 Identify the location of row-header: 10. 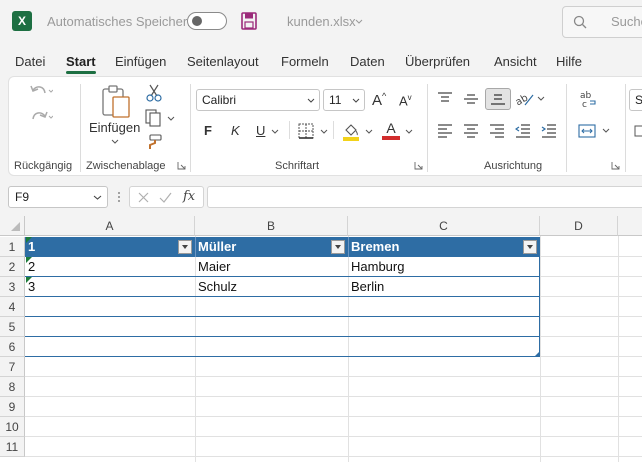
(12, 427).